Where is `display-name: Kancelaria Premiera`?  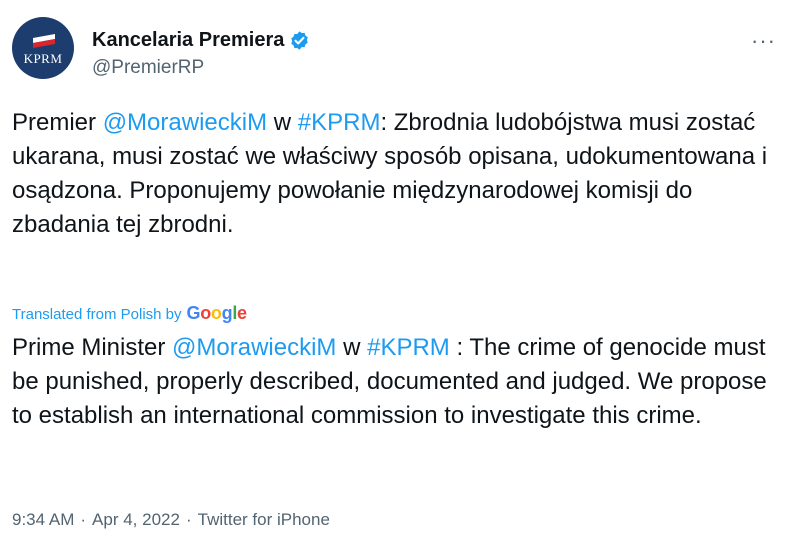 display-name: Kancelaria Premiera is located at coordinates (188, 40).